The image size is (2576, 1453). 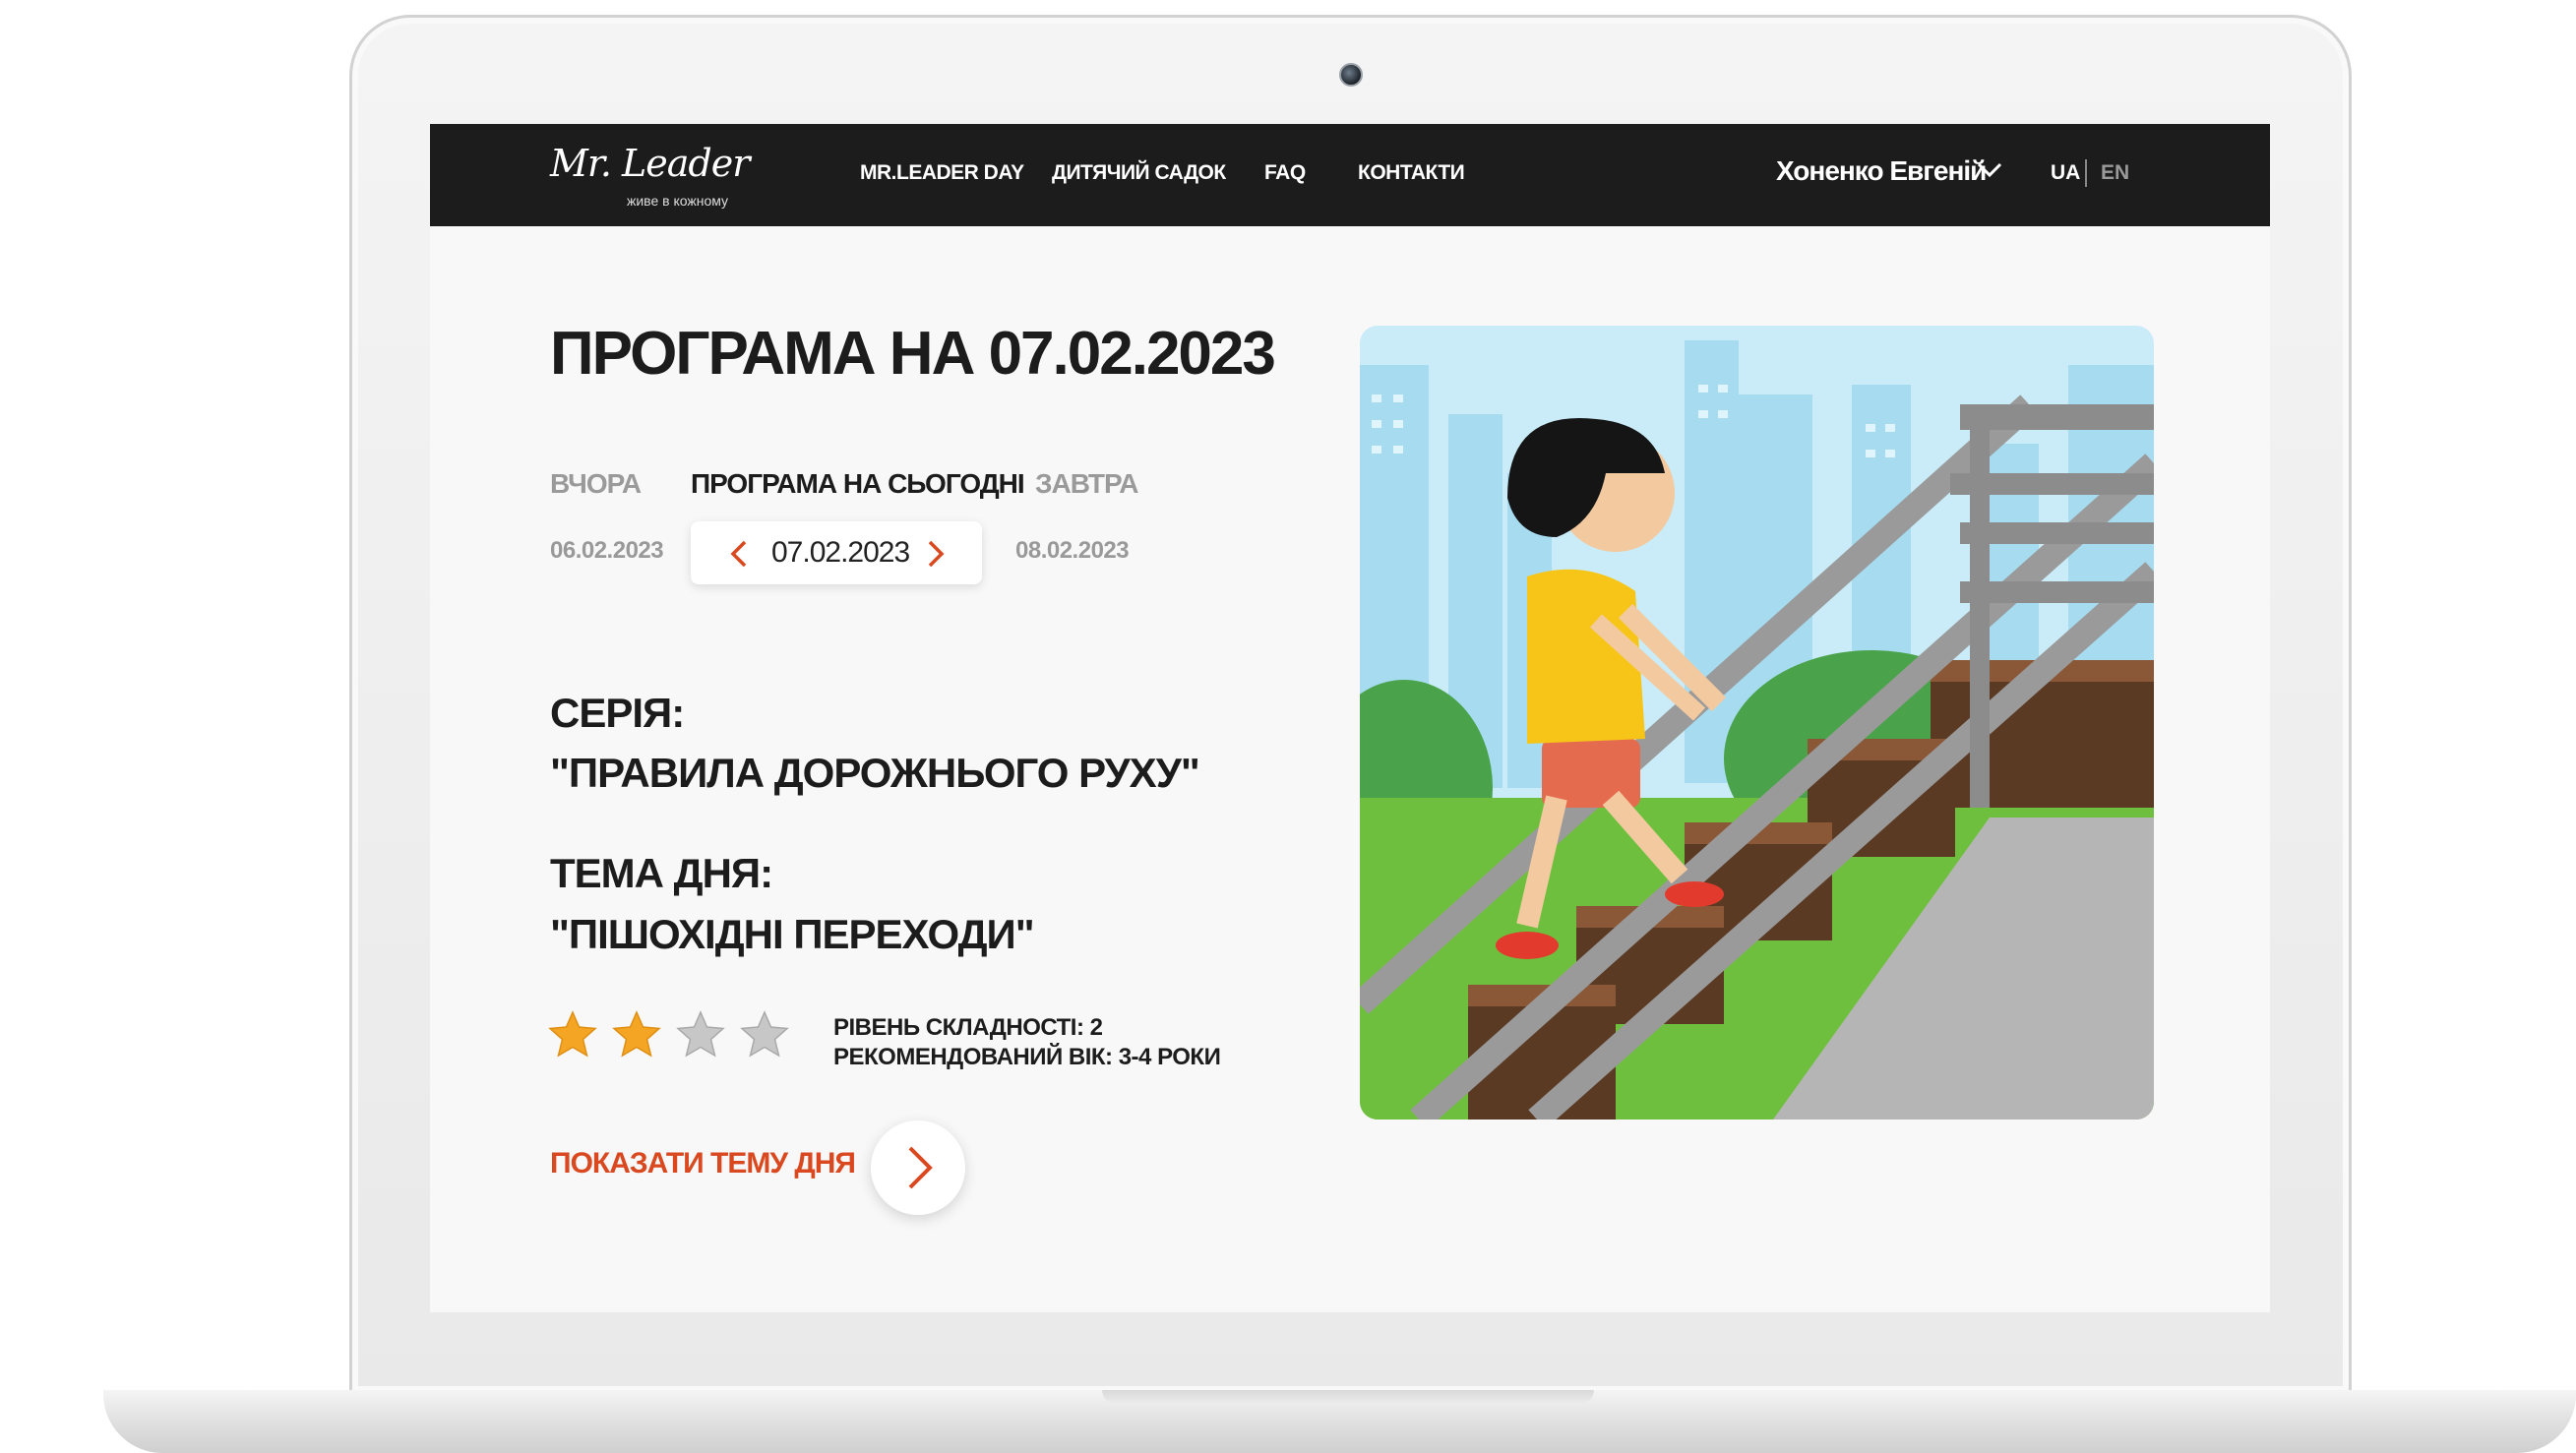 I want to click on nav-link-kindergarten: ДИТЯЧИЙ САДОК, so click(x=1139, y=173).